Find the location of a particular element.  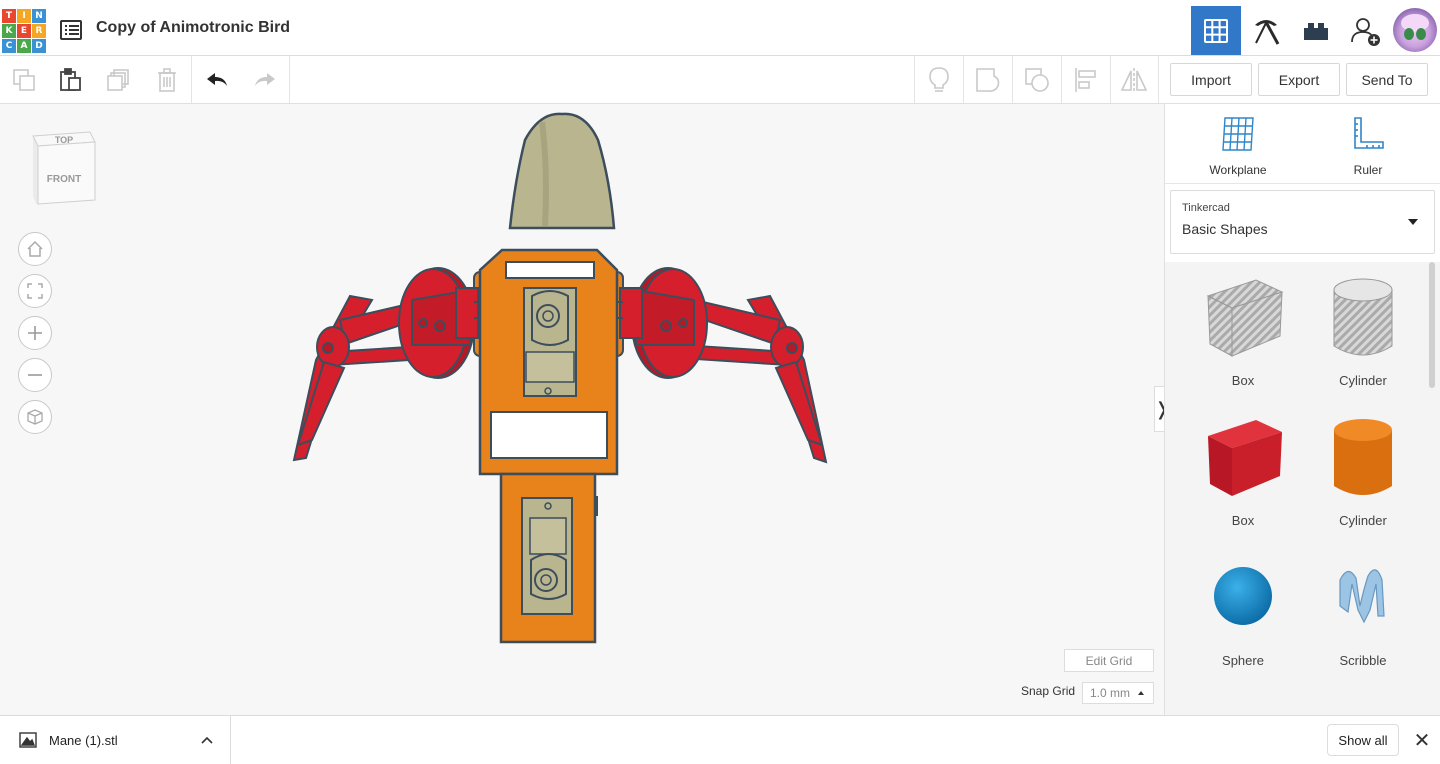

ungroup-button is located at coordinates (1037, 79).